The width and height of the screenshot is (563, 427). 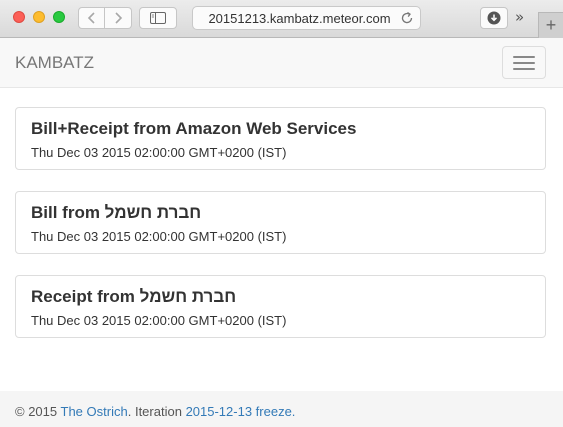 What do you see at coordinates (36, 411) in the screenshot?
I see `copyright-text: © 2015` at bounding box center [36, 411].